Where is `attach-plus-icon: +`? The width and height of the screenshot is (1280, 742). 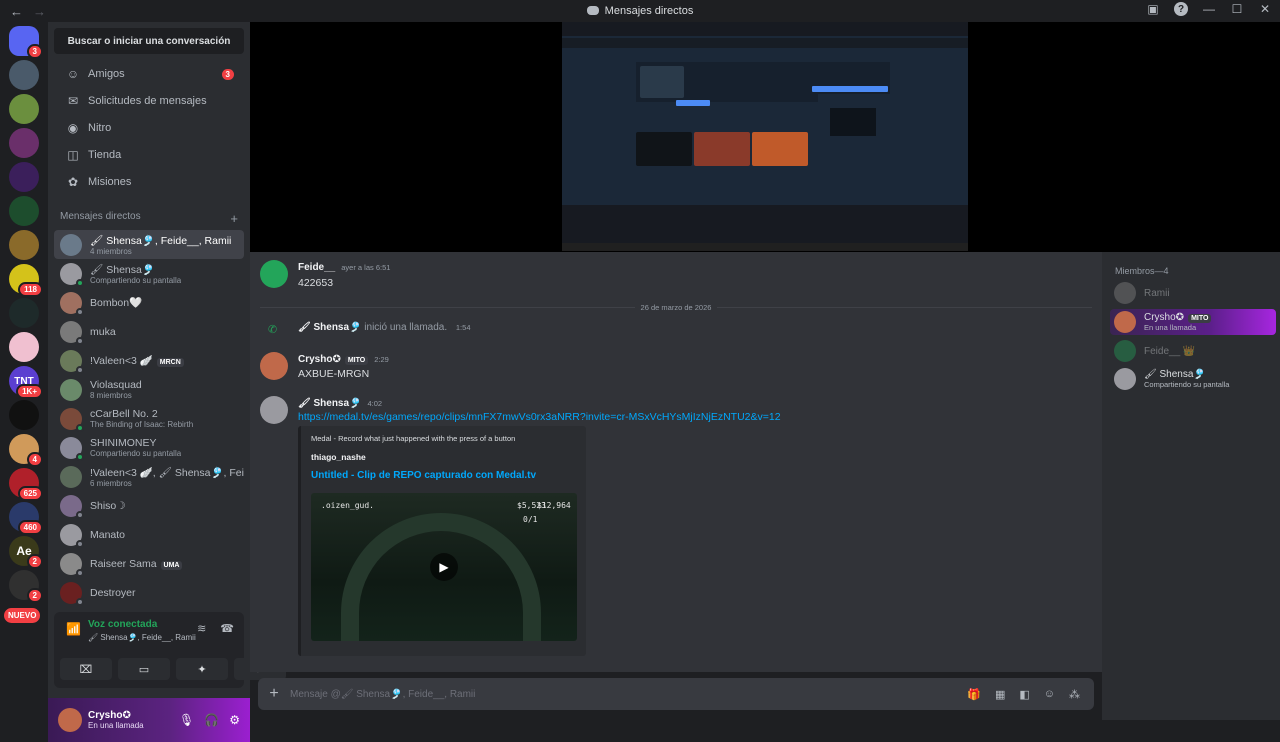 attach-plus-icon: + is located at coordinates (274, 694).